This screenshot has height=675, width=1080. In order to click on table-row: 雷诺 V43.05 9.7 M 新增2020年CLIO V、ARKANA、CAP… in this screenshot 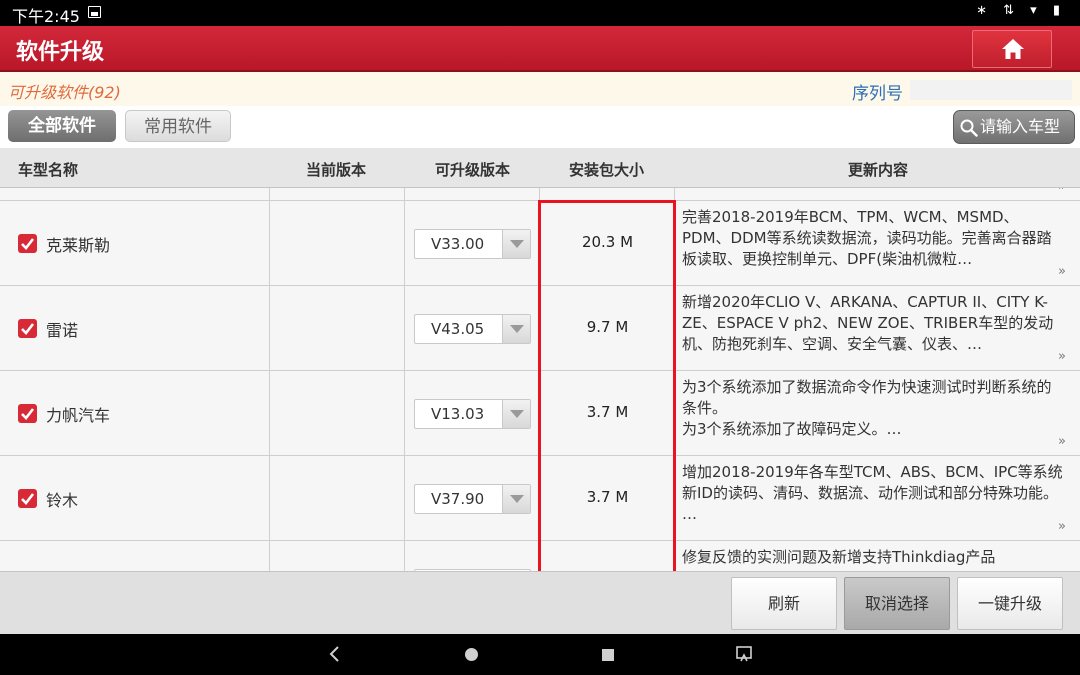, I will do `click(540, 327)`.